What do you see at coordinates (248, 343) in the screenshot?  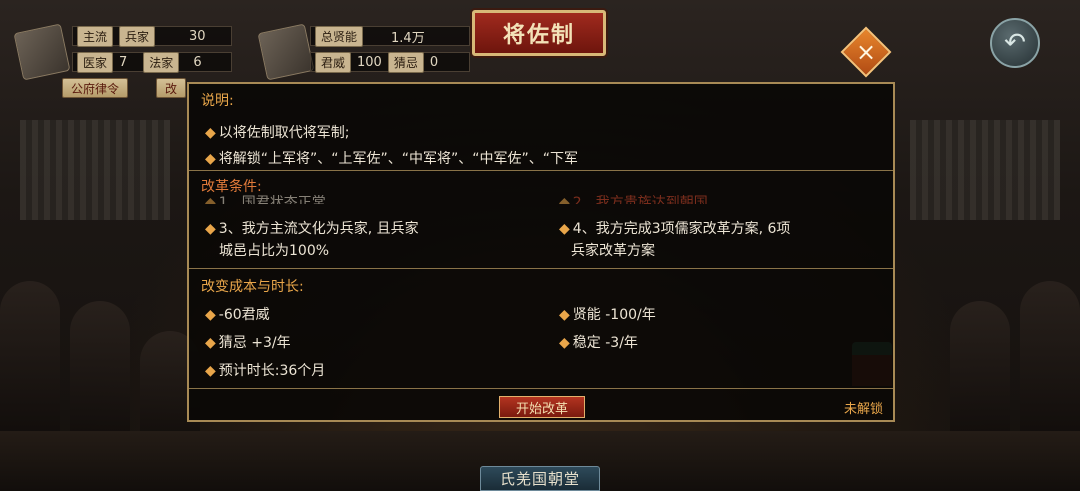 I see `cost-item: ◆ 猜忌 +3/年` at bounding box center [248, 343].